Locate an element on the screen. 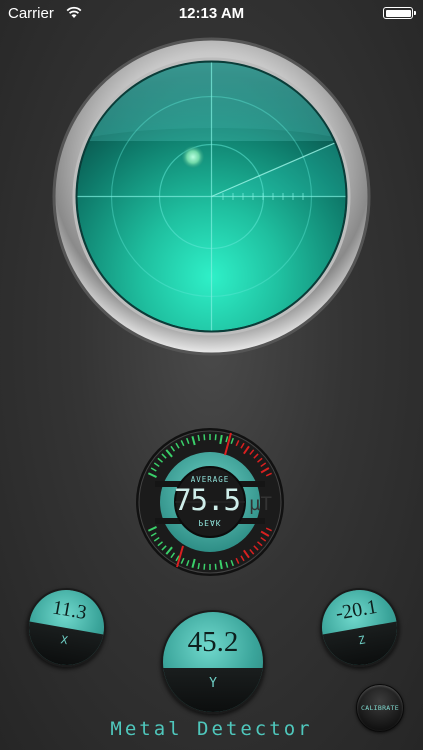 The image size is (423, 750). status-time: 12:13 AM is located at coordinates (211, 13).